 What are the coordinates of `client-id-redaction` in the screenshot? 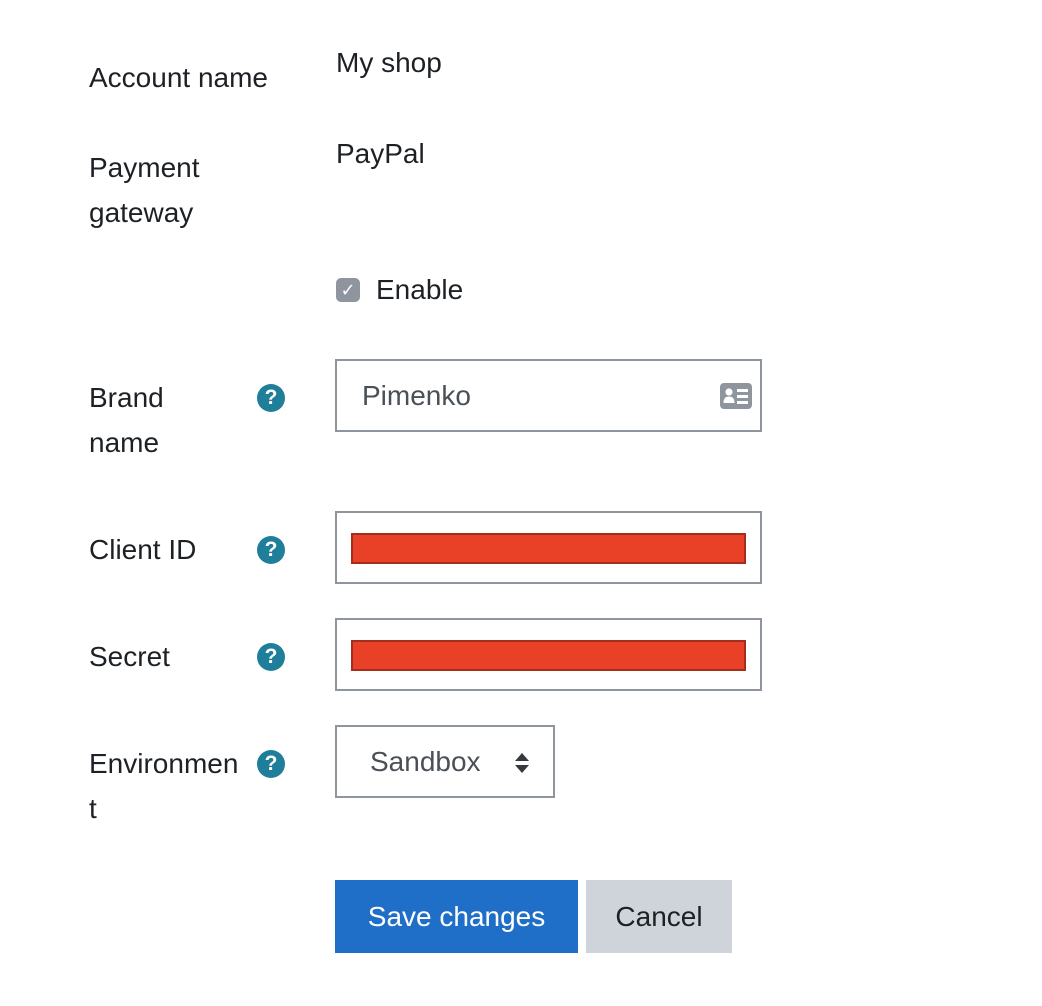 It's located at (548, 548).